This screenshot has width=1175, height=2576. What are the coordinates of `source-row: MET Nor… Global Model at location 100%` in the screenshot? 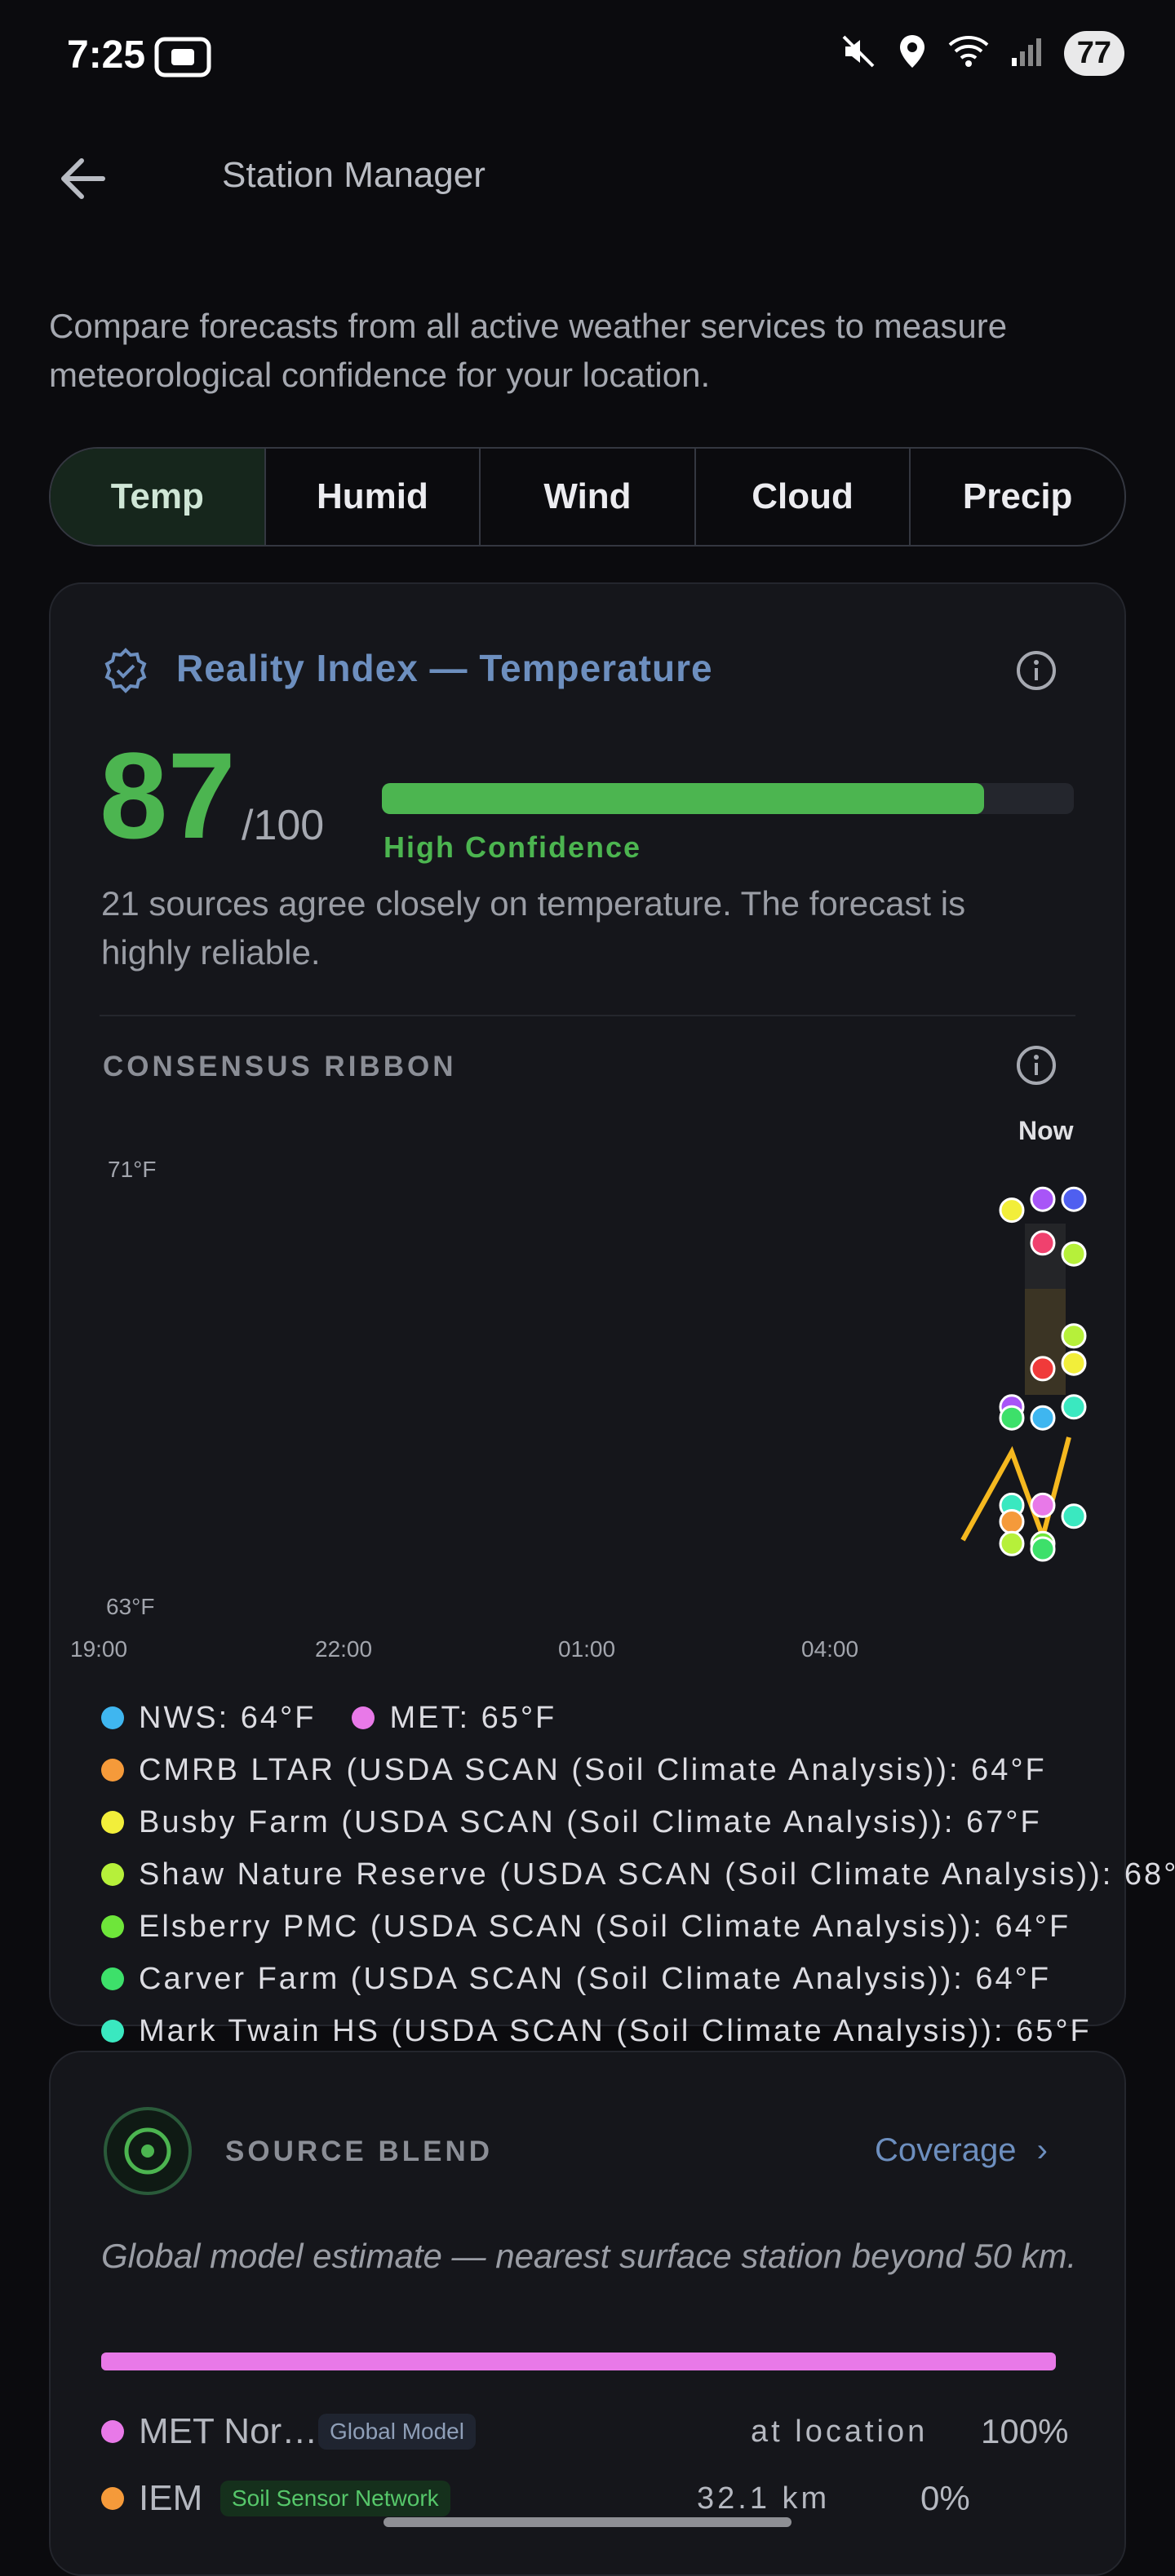 It's located at (590, 2432).